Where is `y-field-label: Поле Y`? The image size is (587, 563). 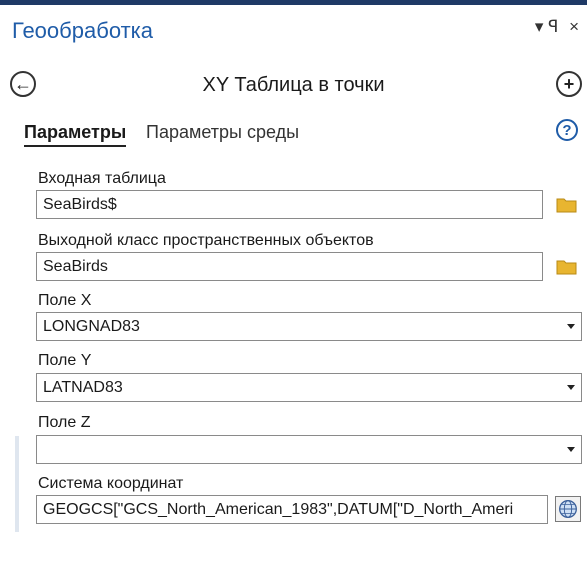
y-field-label: Поле Y is located at coordinates (65, 360).